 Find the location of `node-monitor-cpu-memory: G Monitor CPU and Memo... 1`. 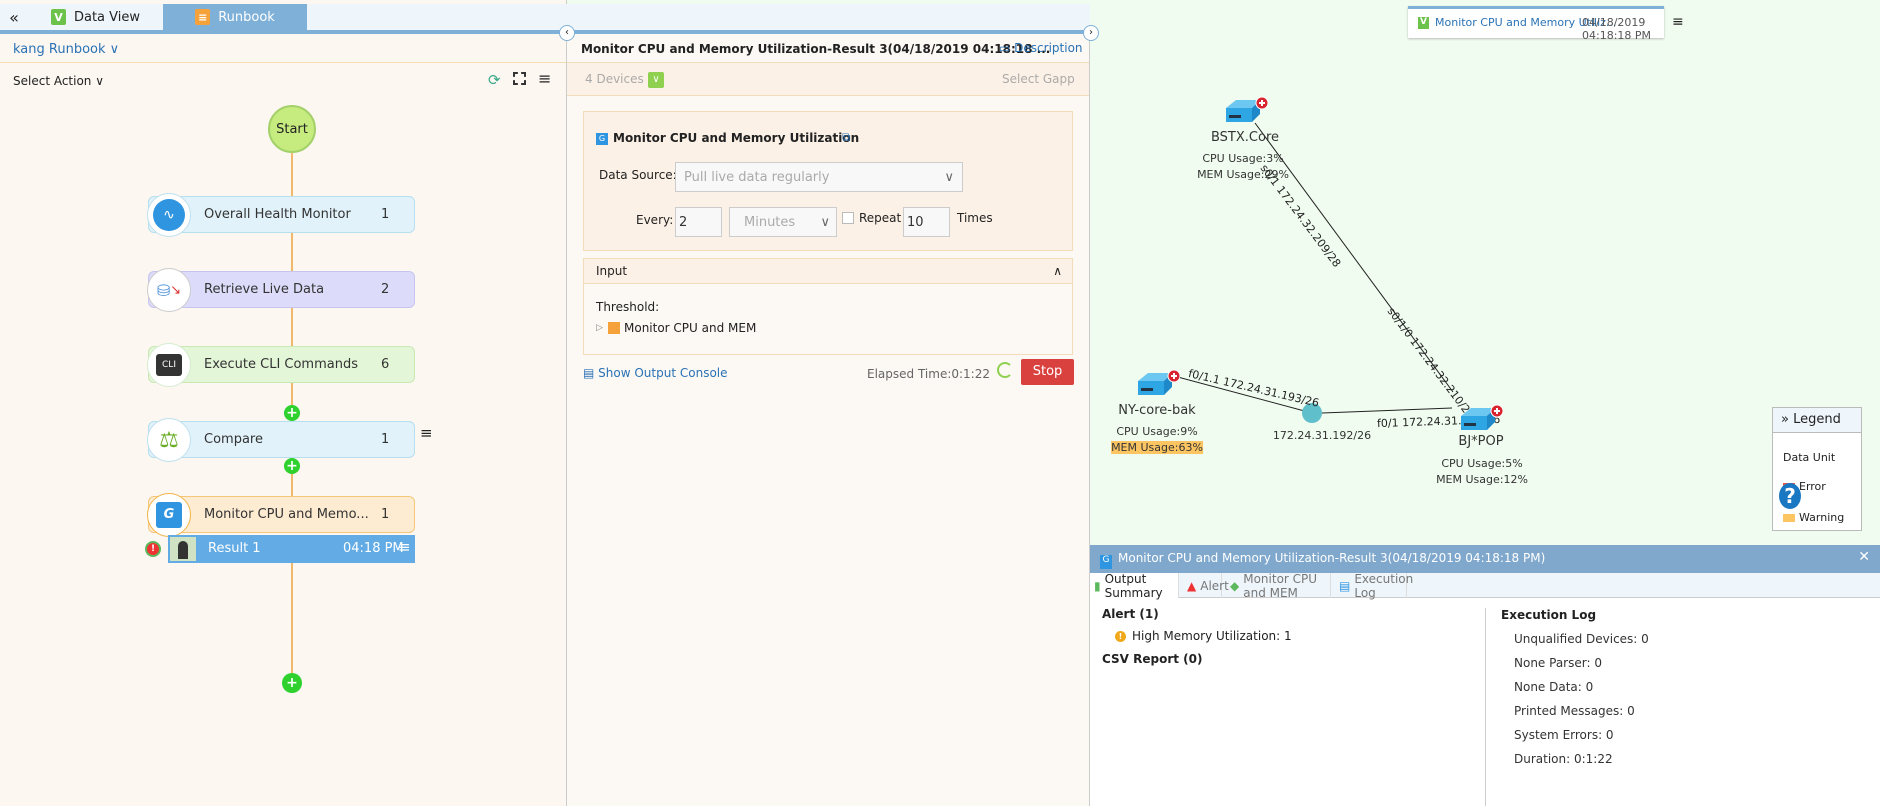

node-monitor-cpu-memory: G Monitor CPU and Memo... 1 is located at coordinates (281, 515).